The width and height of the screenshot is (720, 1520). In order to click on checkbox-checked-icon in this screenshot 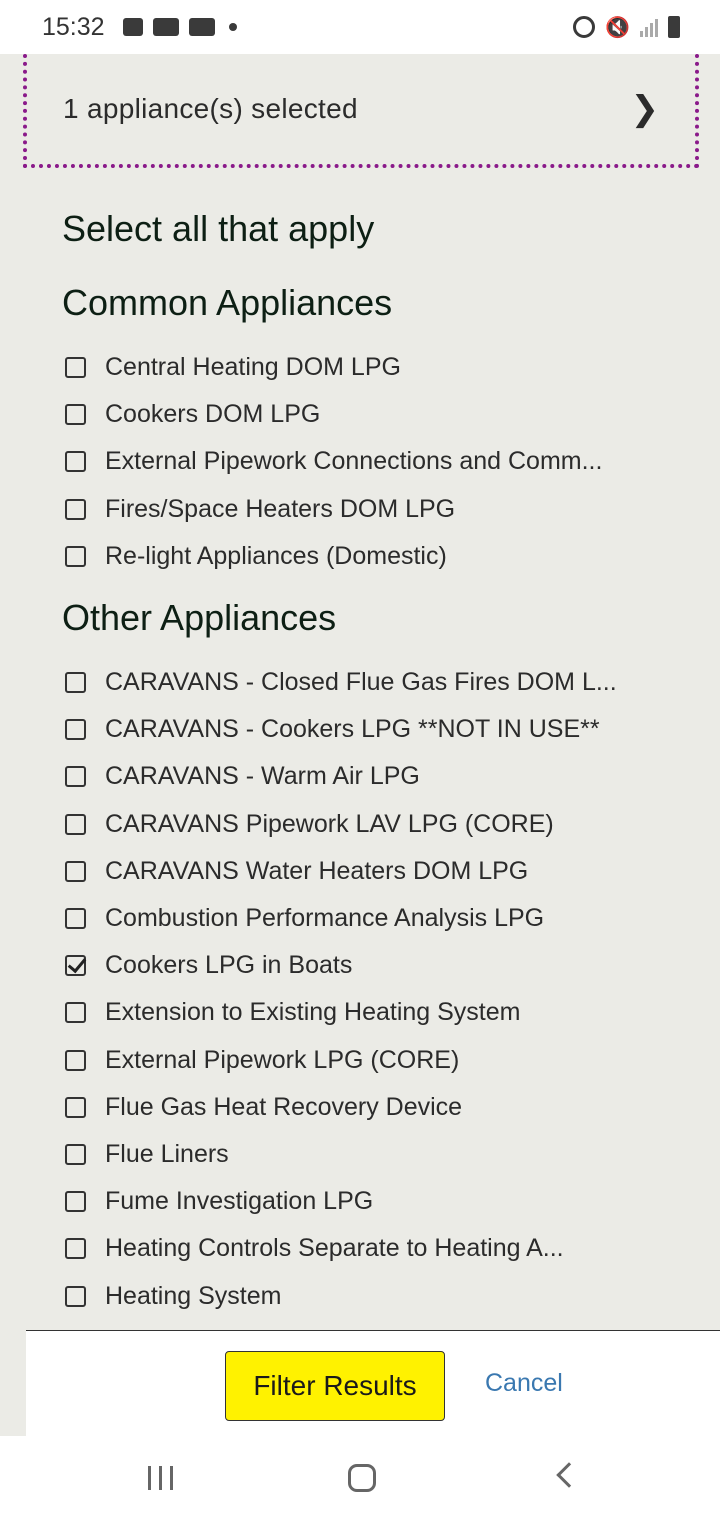, I will do `click(75, 966)`.